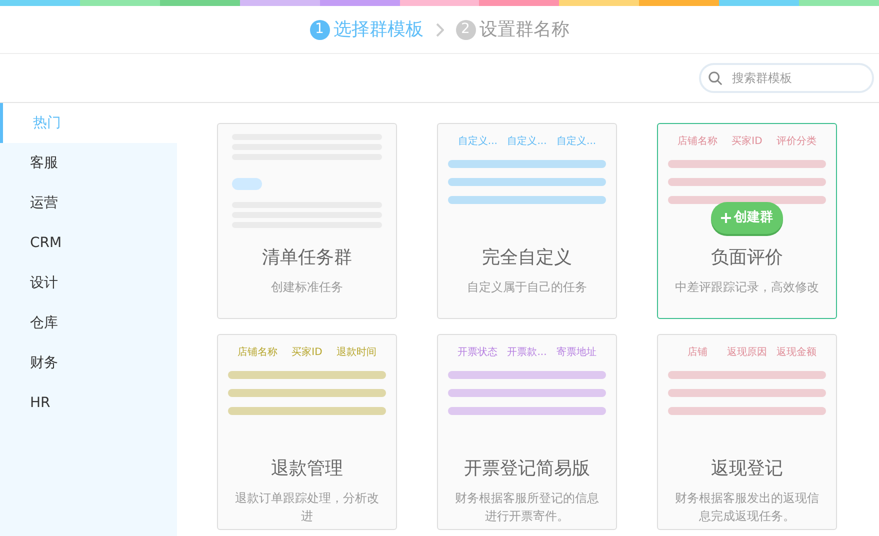 The image size is (879, 536). I want to click on template-description: 自定义属于自己的任务, so click(527, 287).